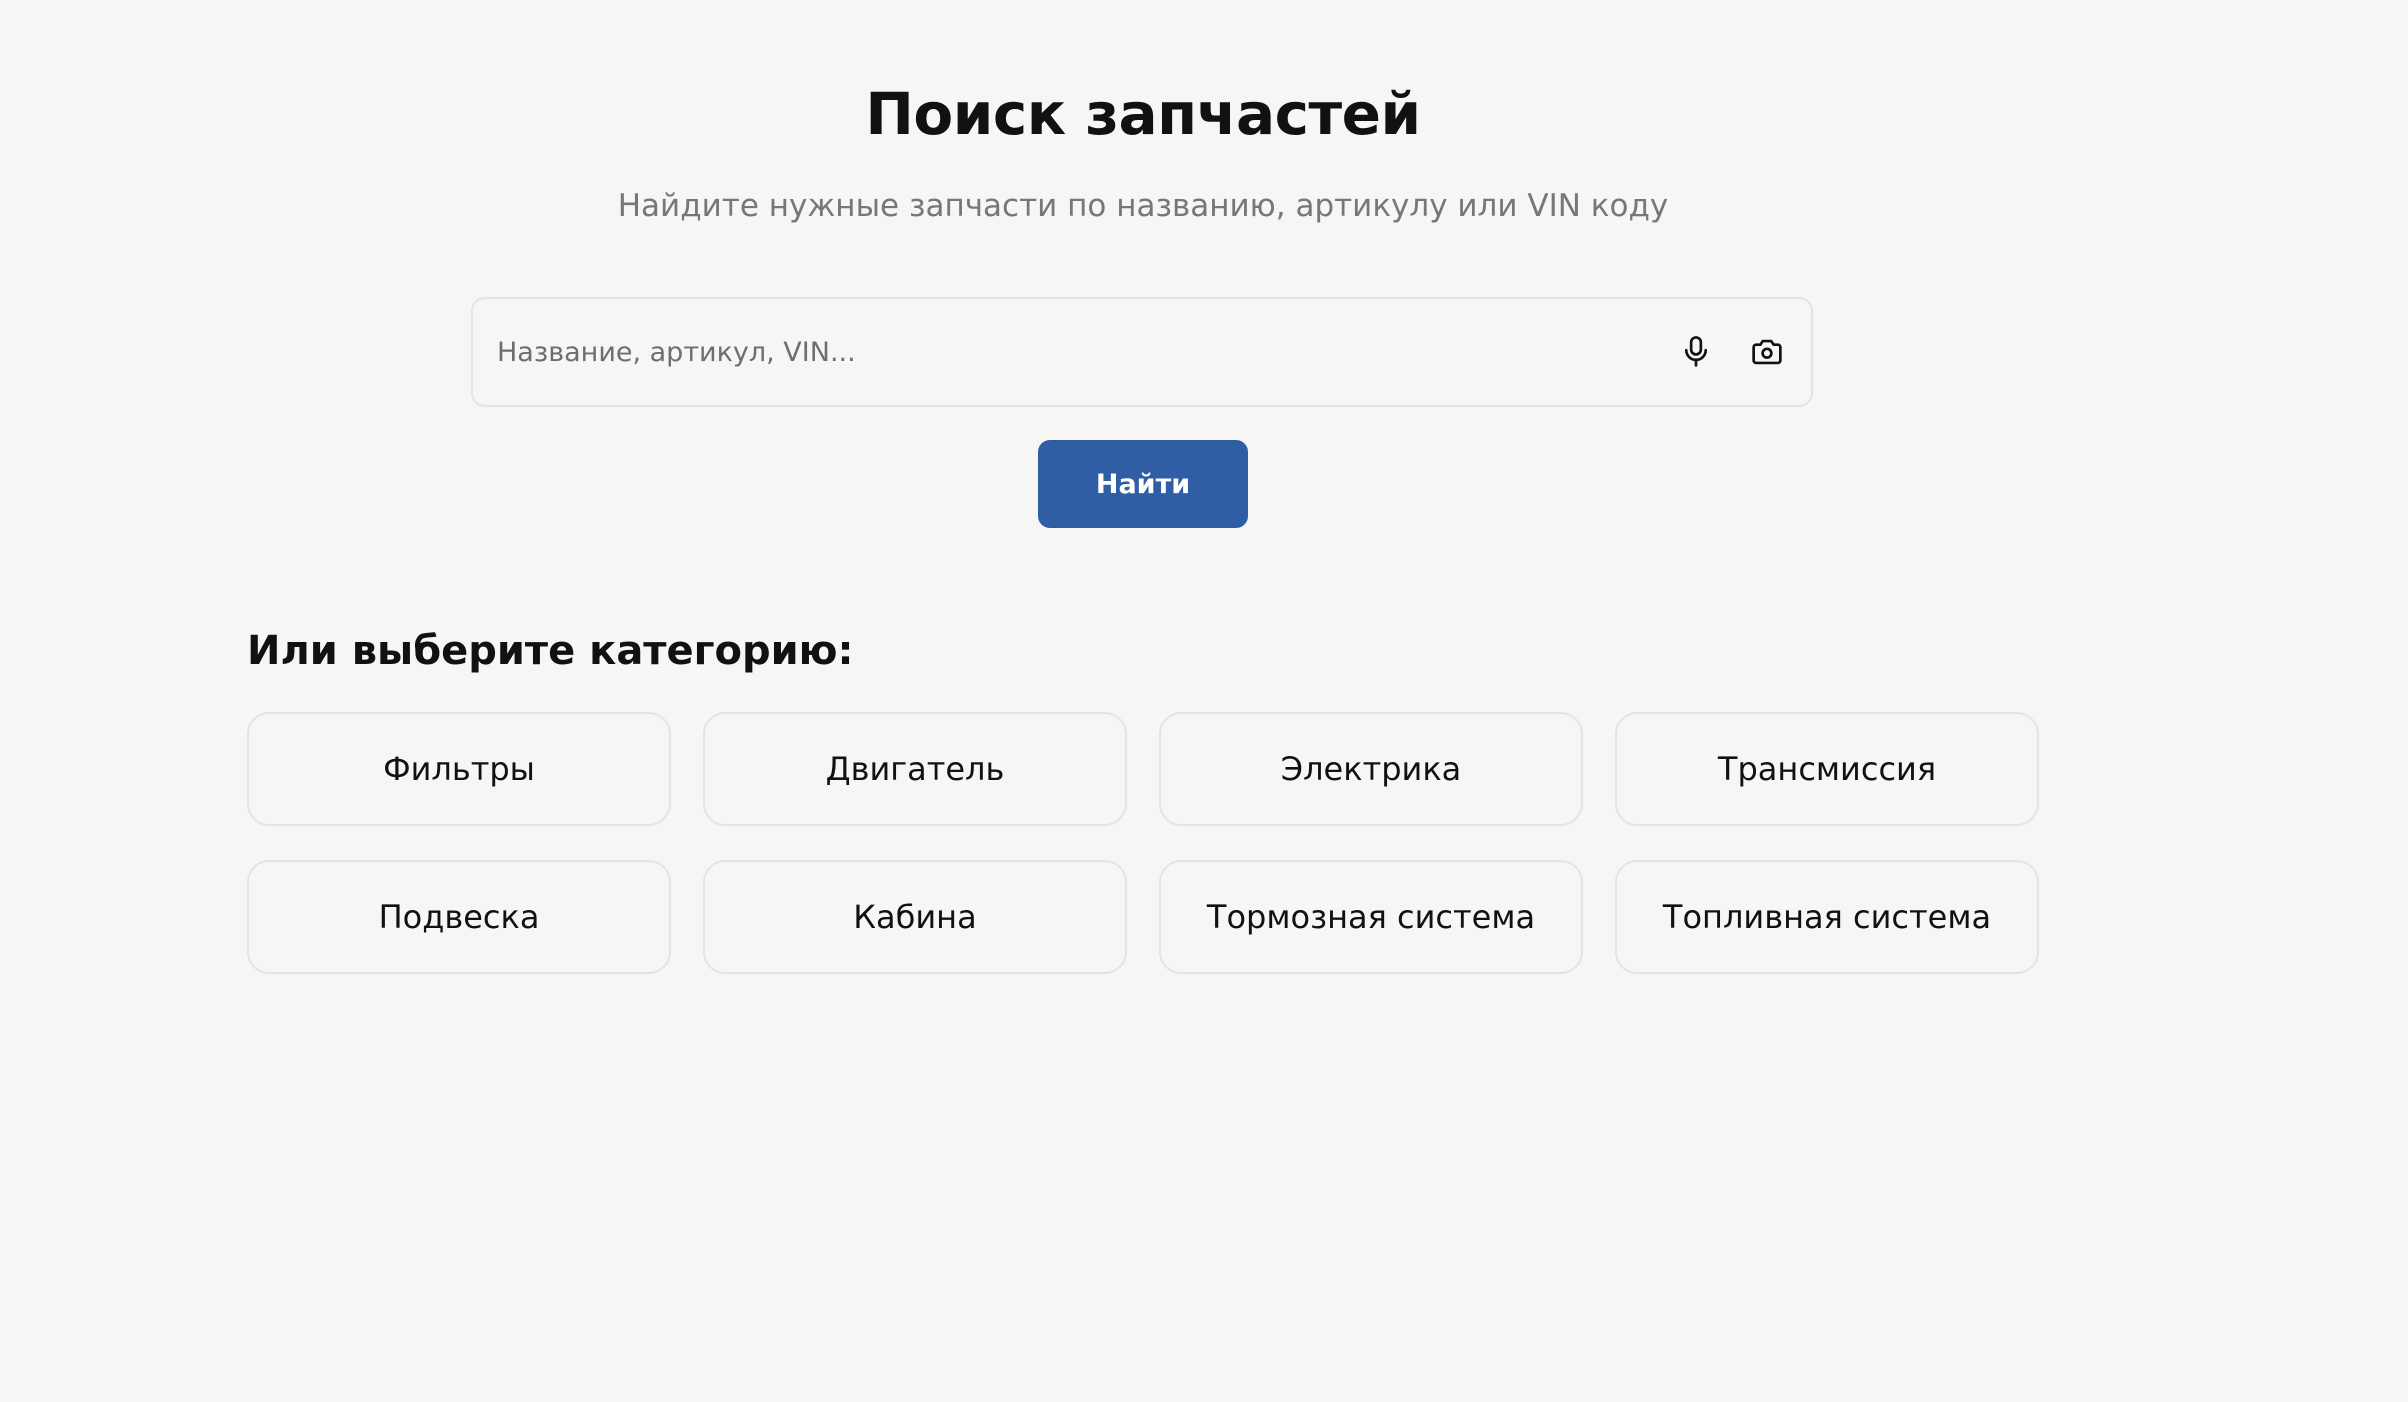 This screenshot has height=1402, width=2408. I want to click on category-brake-system: Тормозная система, so click(1371, 917).